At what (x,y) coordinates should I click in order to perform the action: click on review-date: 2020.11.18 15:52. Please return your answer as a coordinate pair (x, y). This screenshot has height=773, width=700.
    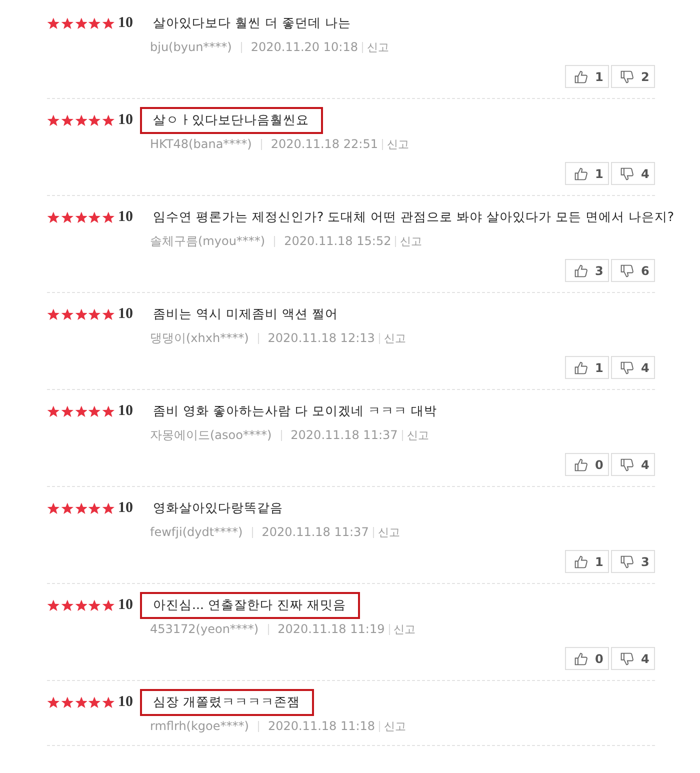
    Looking at the image, I should click on (338, 241).